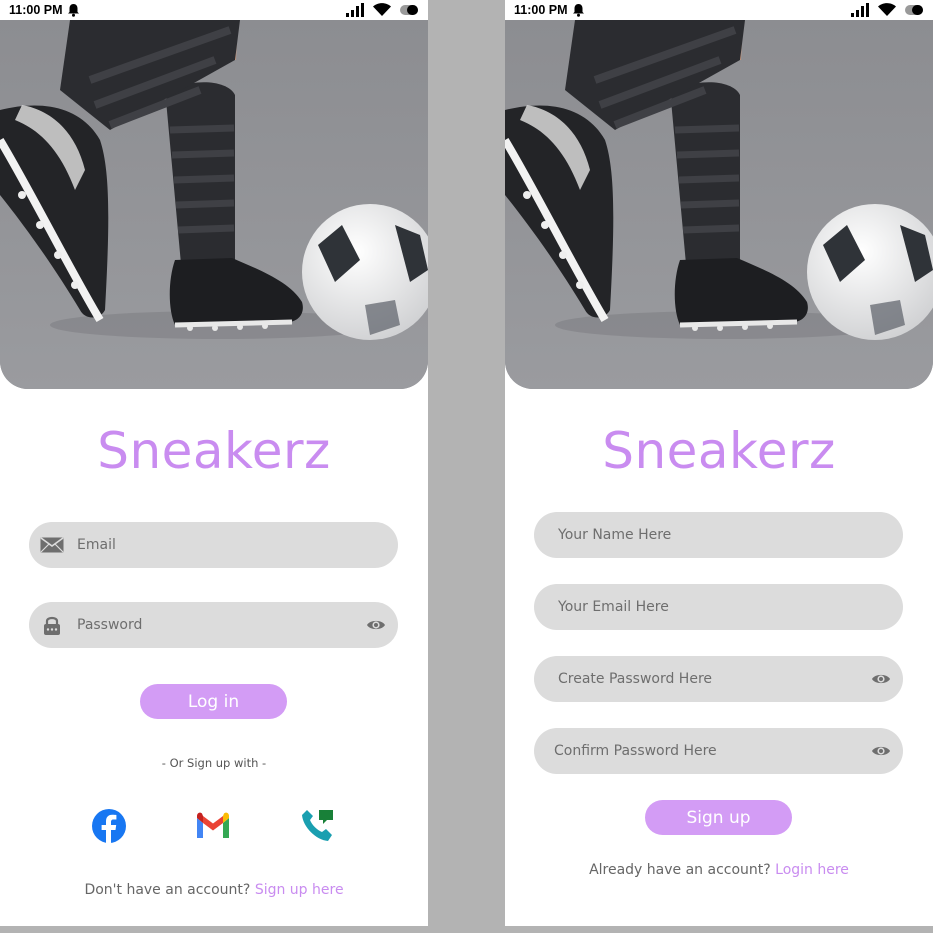 Image resolution: width=933 pixels, height=933 pixels. What do you see at coordinates (167, 890) in the screenshot?
I see `signup-footer-text: Don't have an account?` at bounding box center [167, 890].